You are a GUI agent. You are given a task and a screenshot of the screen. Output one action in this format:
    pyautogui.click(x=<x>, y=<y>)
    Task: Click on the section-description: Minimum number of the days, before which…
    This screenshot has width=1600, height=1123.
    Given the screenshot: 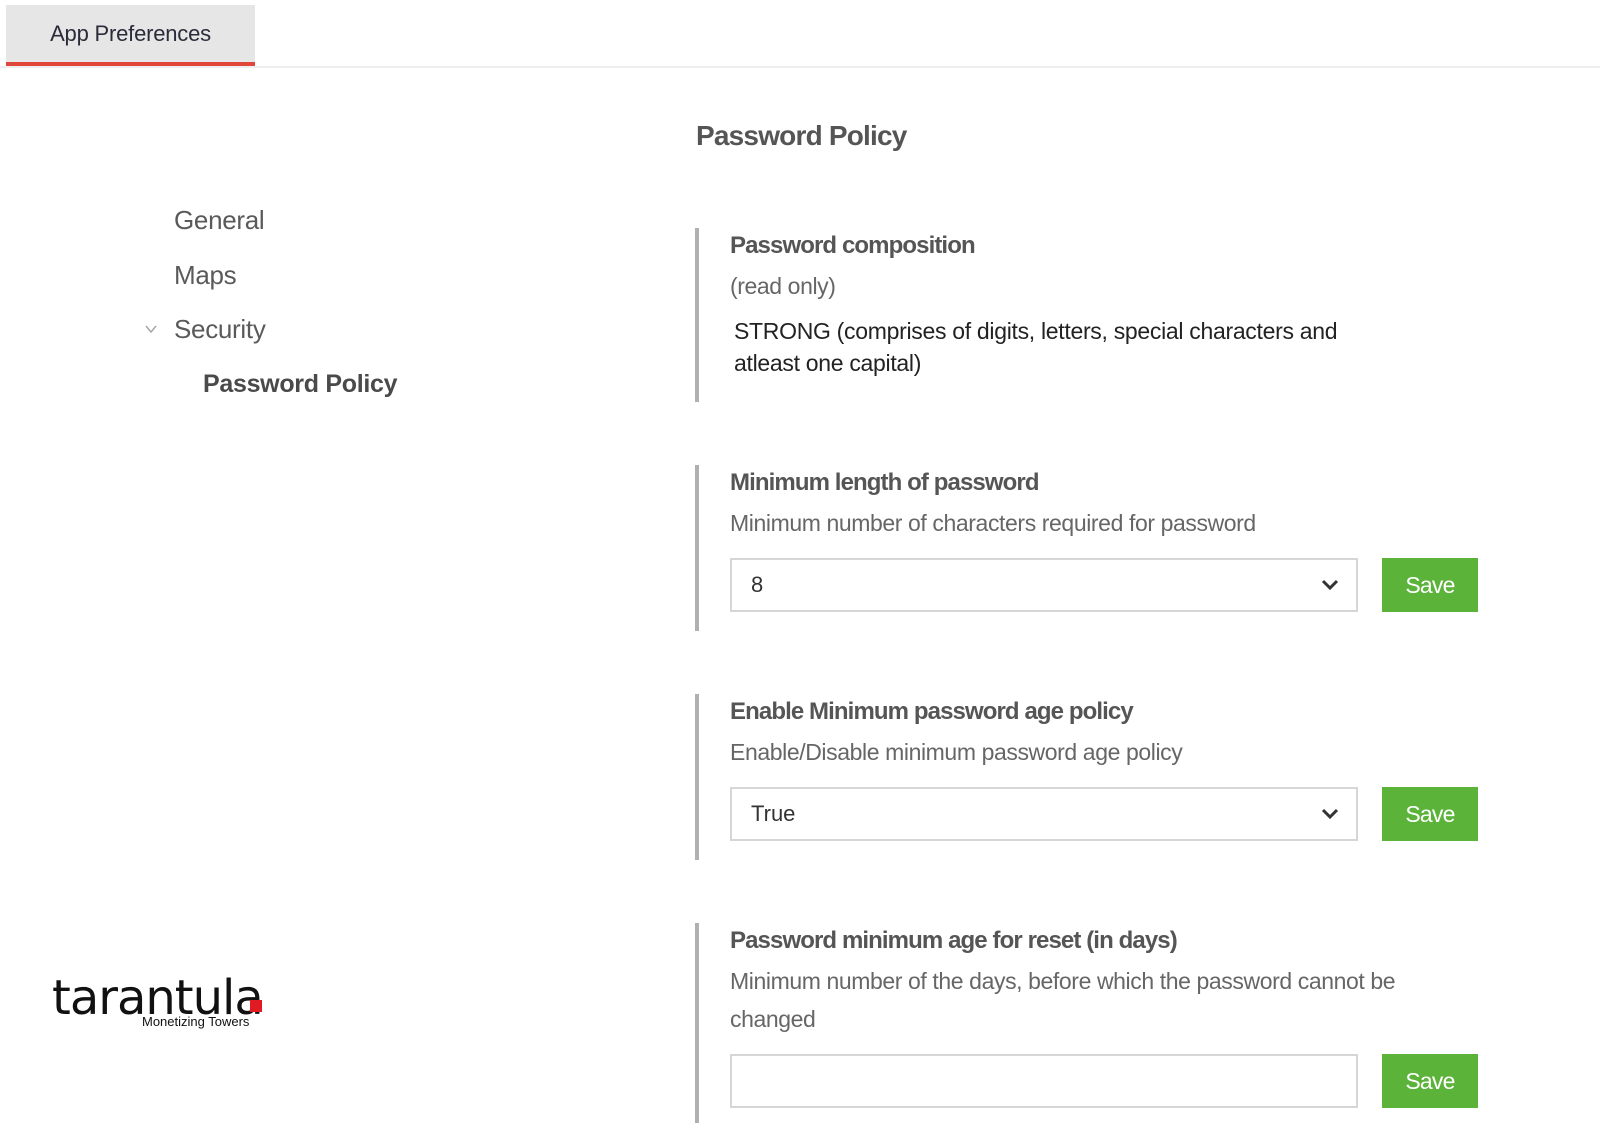 What is the action you would take?
    pyautogui.click(x=1063, y=1000)
    